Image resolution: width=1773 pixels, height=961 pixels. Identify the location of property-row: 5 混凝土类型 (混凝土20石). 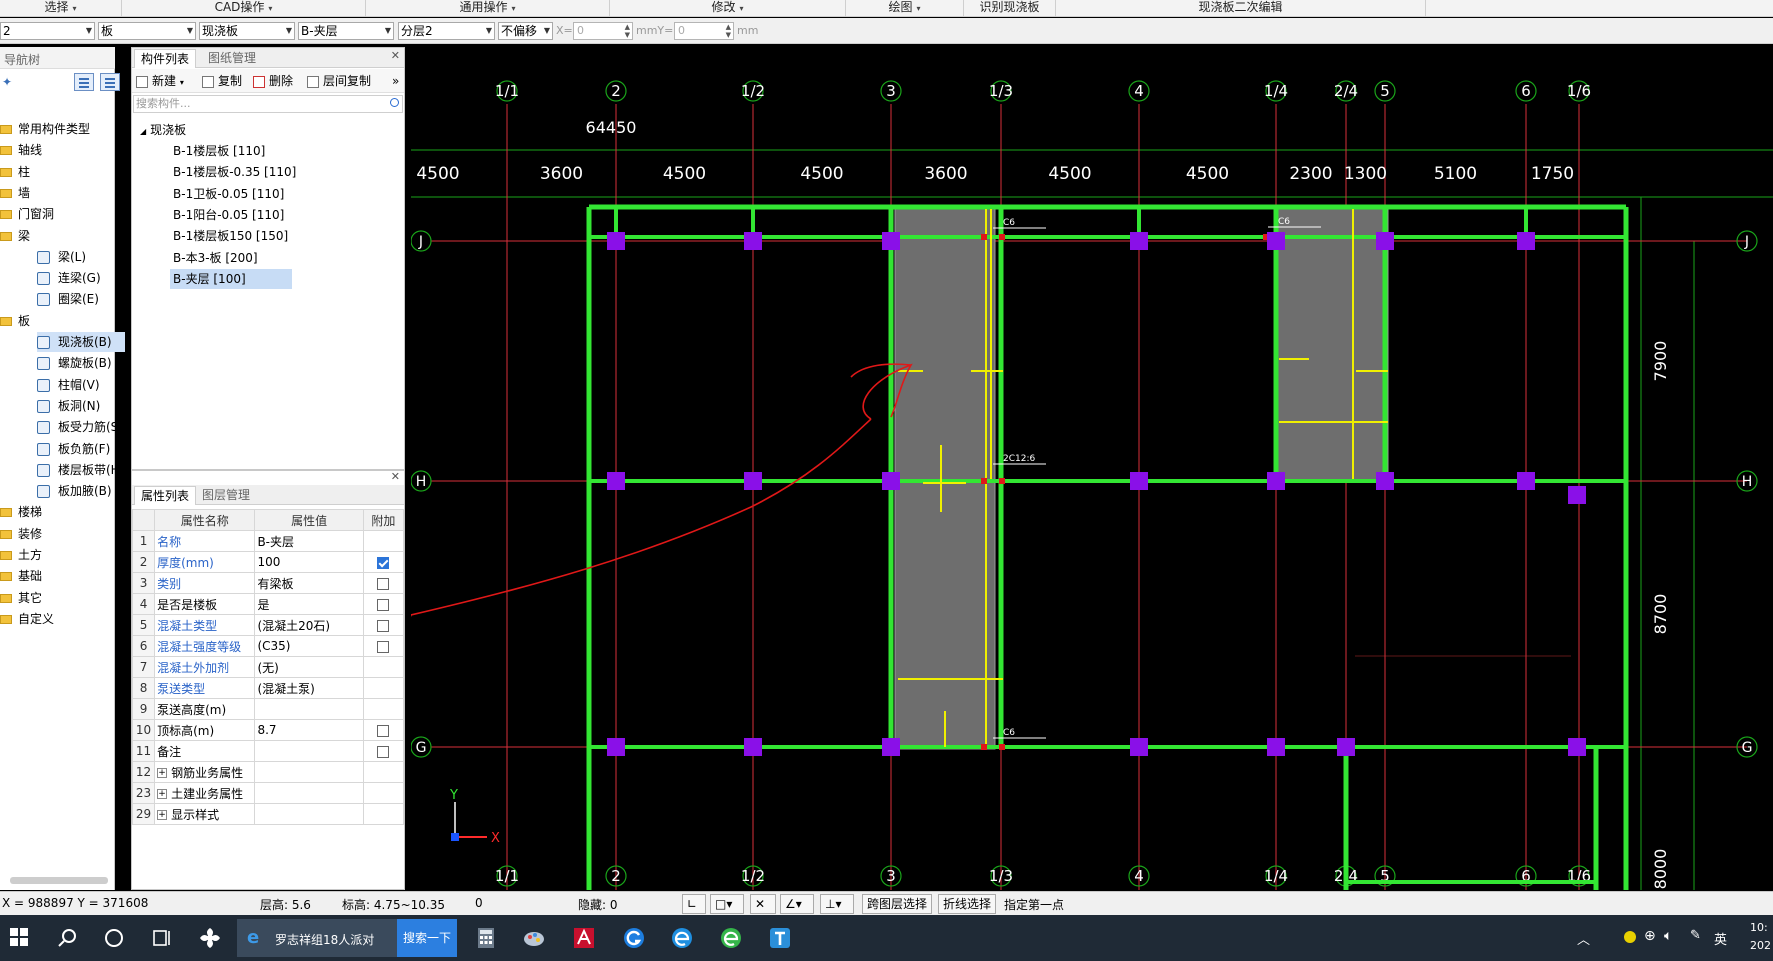
(268, 625).